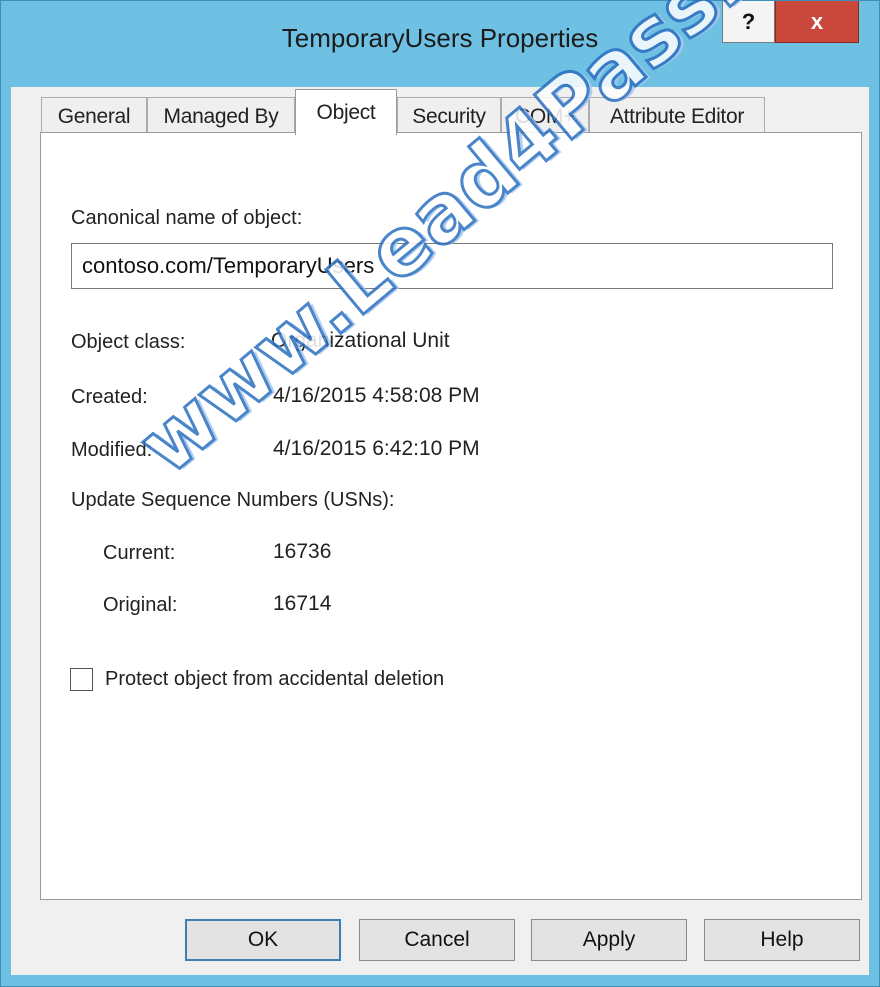  I want to click on created-label: Created:, so click(109, 397).